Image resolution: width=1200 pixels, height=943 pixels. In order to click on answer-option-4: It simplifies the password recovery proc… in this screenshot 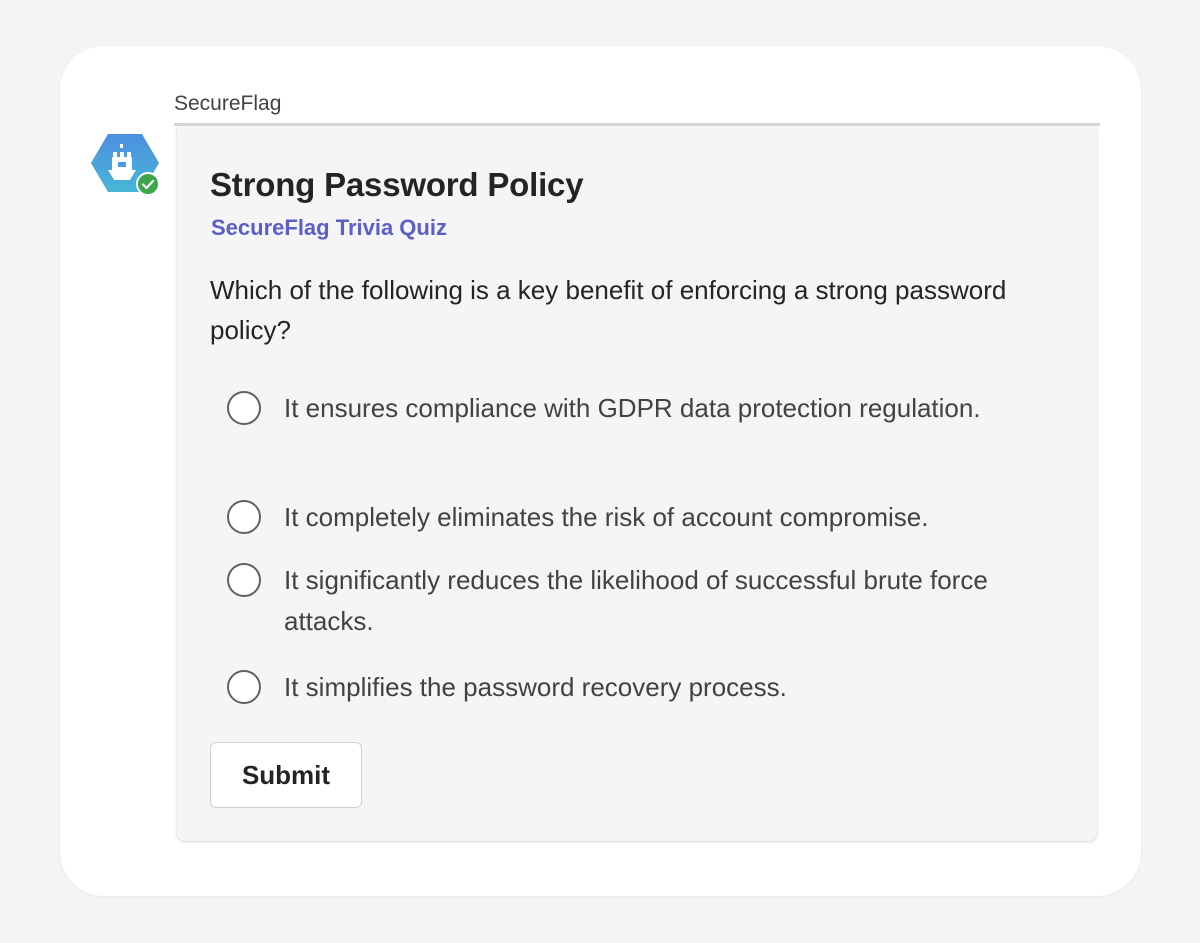, I will do `click(635, 687)`.